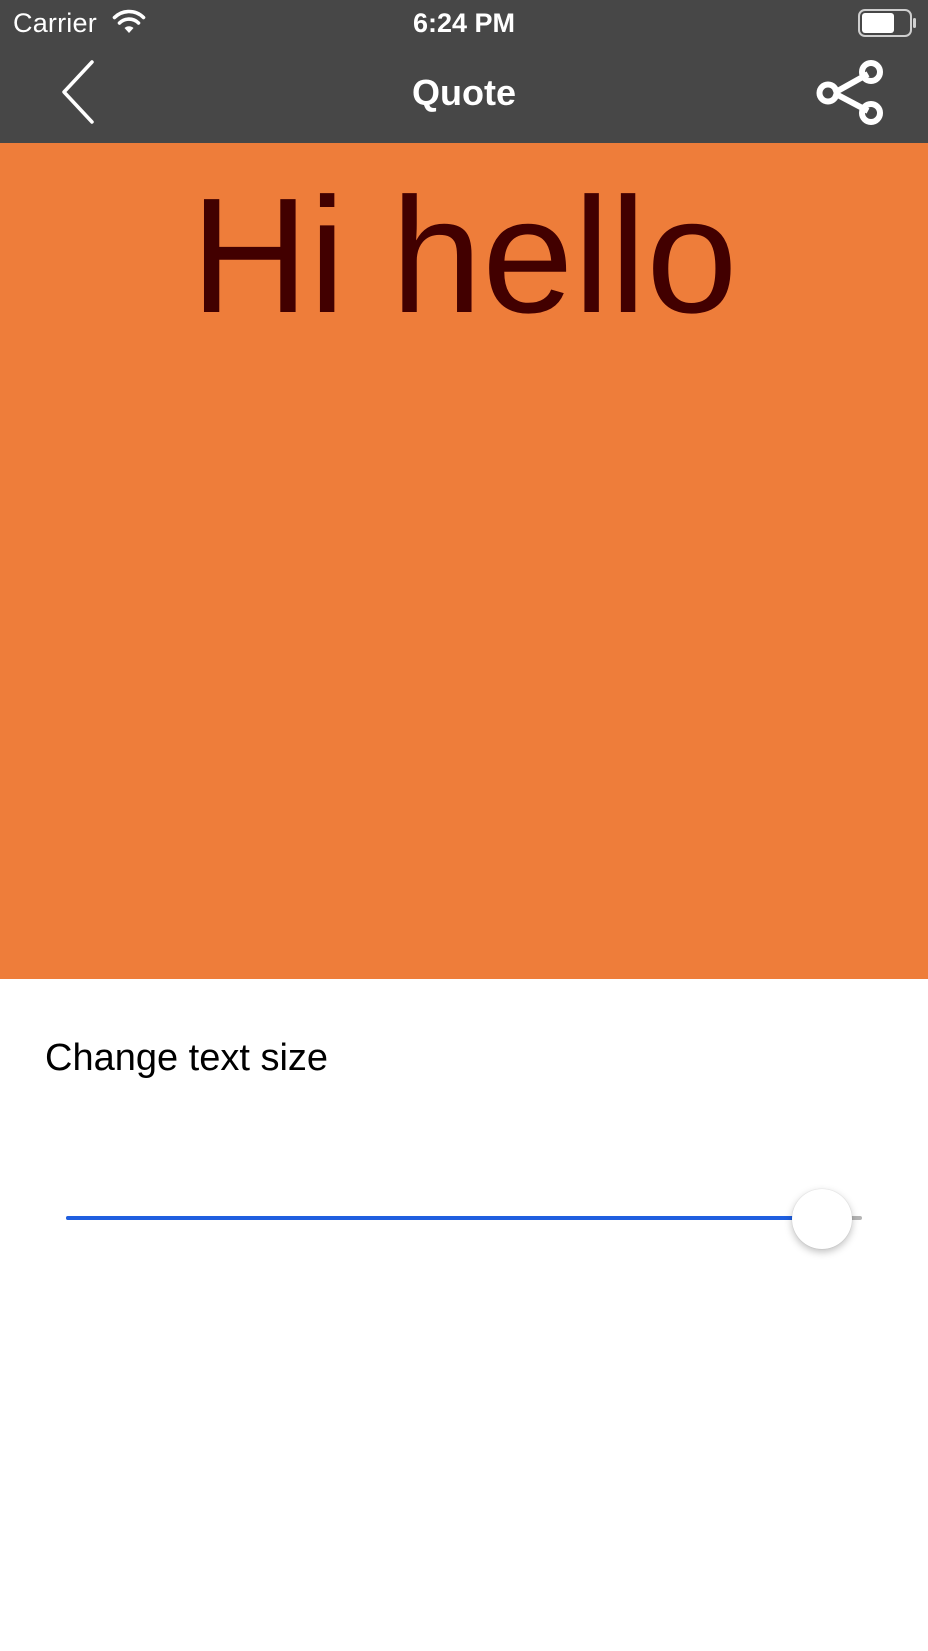 The height and width of the screenshot is (1651, 928). Describe the element at coordinates (444, 1218) in the screenshot. I see `slider-fill` at that location.